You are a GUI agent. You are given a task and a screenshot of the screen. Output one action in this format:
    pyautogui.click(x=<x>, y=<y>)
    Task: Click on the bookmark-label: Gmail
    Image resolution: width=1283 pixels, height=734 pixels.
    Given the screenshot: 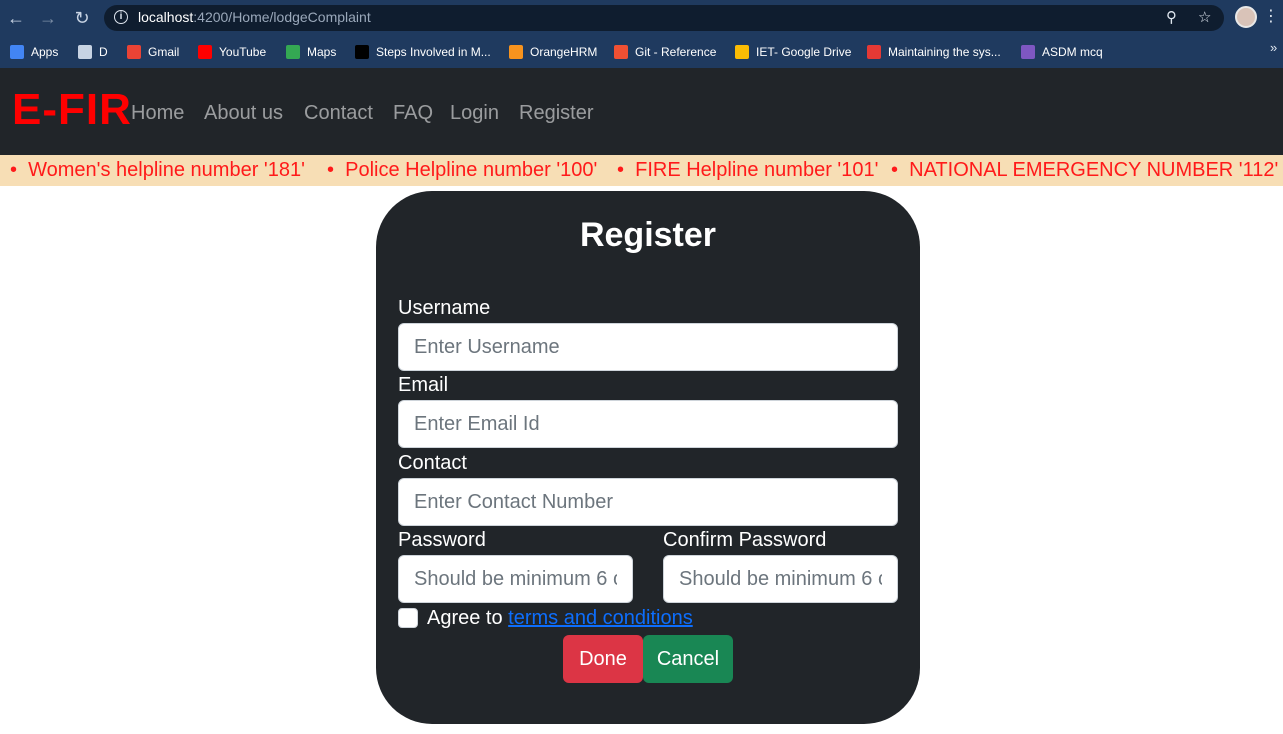 What is the action you would take?
    pyautogui.click(x=164, y=52)
    